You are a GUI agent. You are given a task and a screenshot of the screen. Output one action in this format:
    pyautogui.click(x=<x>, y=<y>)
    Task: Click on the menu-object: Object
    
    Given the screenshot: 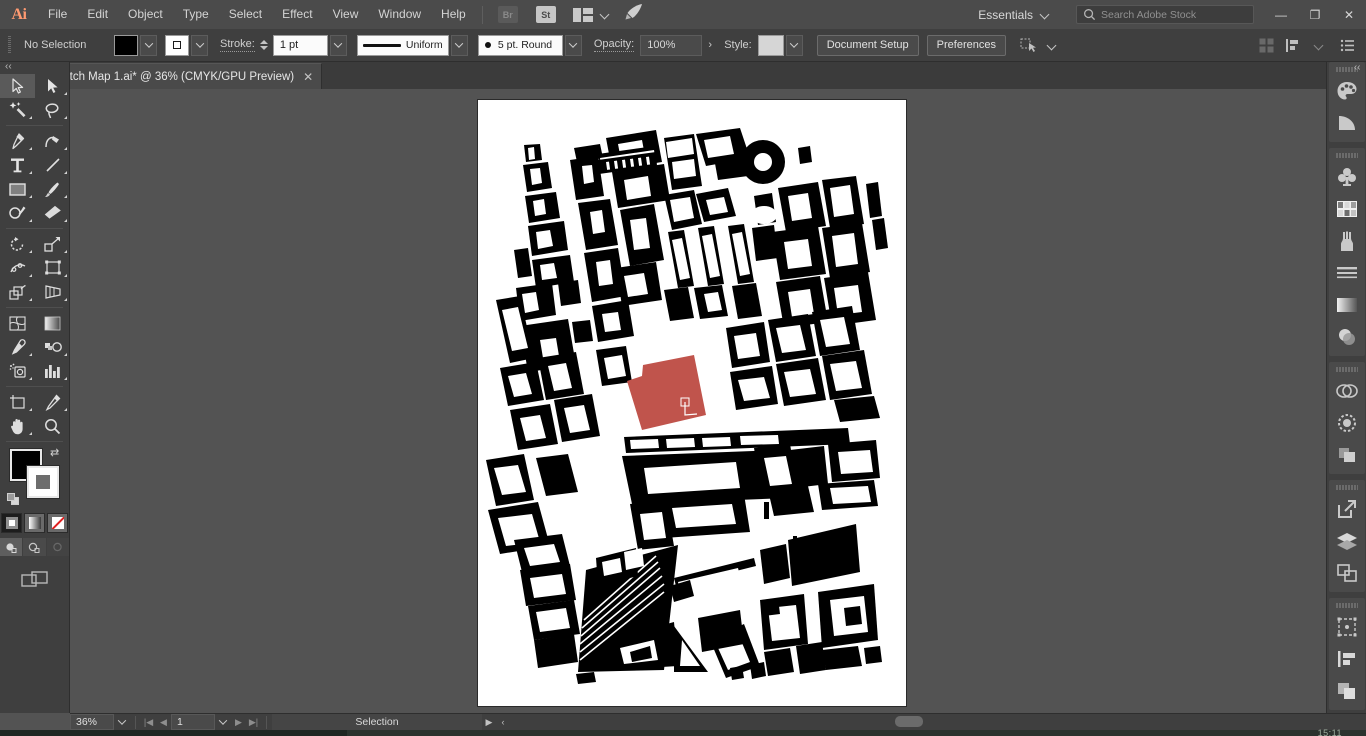 What is the action you would take?
    pyautogui.click(x=145, y=14)
    